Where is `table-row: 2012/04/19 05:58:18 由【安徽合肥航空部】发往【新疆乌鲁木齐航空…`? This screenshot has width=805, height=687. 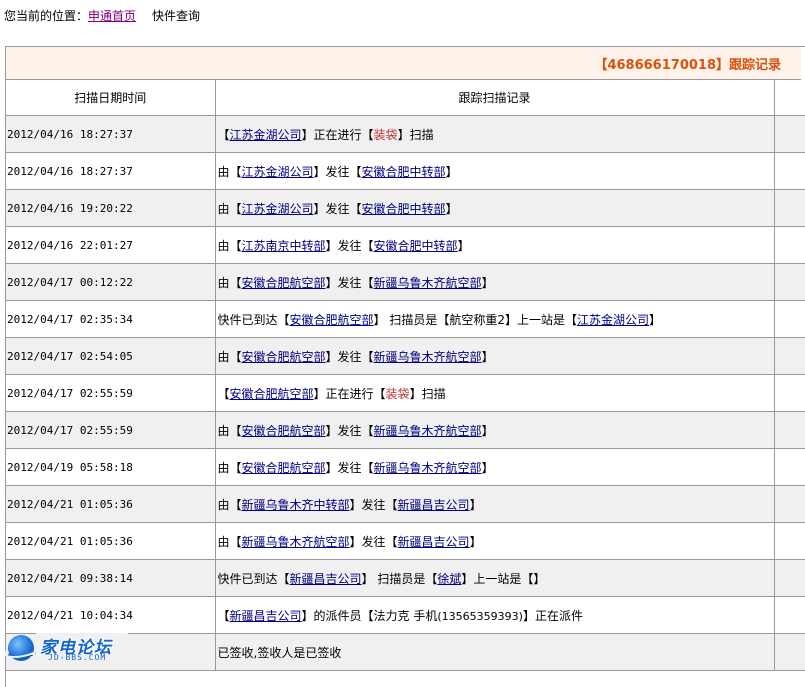
table-row: 2012/04/19 05:58:18 由【安徽合肥航空部】发往【新疆乌鲁木齐航空… is located at coordinates (405, 467).